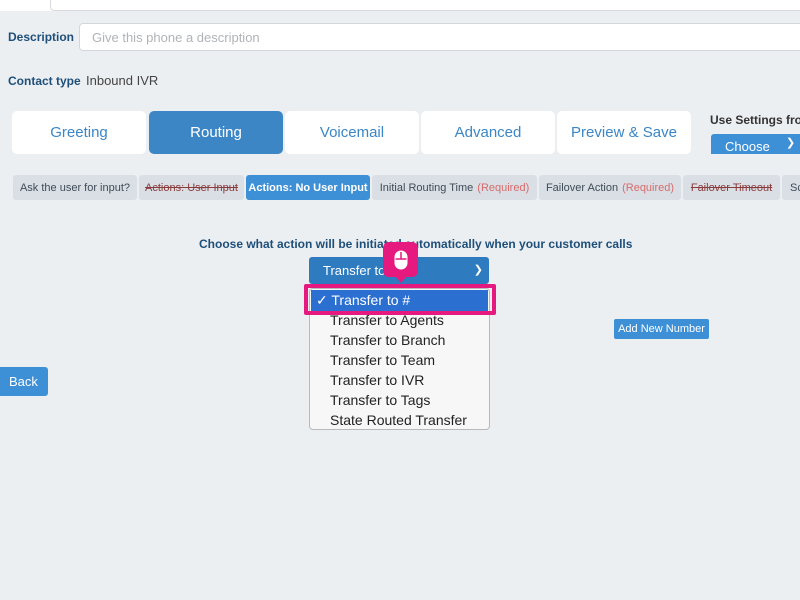  I want to click on tab-label: Advanced, so click(488, 132).